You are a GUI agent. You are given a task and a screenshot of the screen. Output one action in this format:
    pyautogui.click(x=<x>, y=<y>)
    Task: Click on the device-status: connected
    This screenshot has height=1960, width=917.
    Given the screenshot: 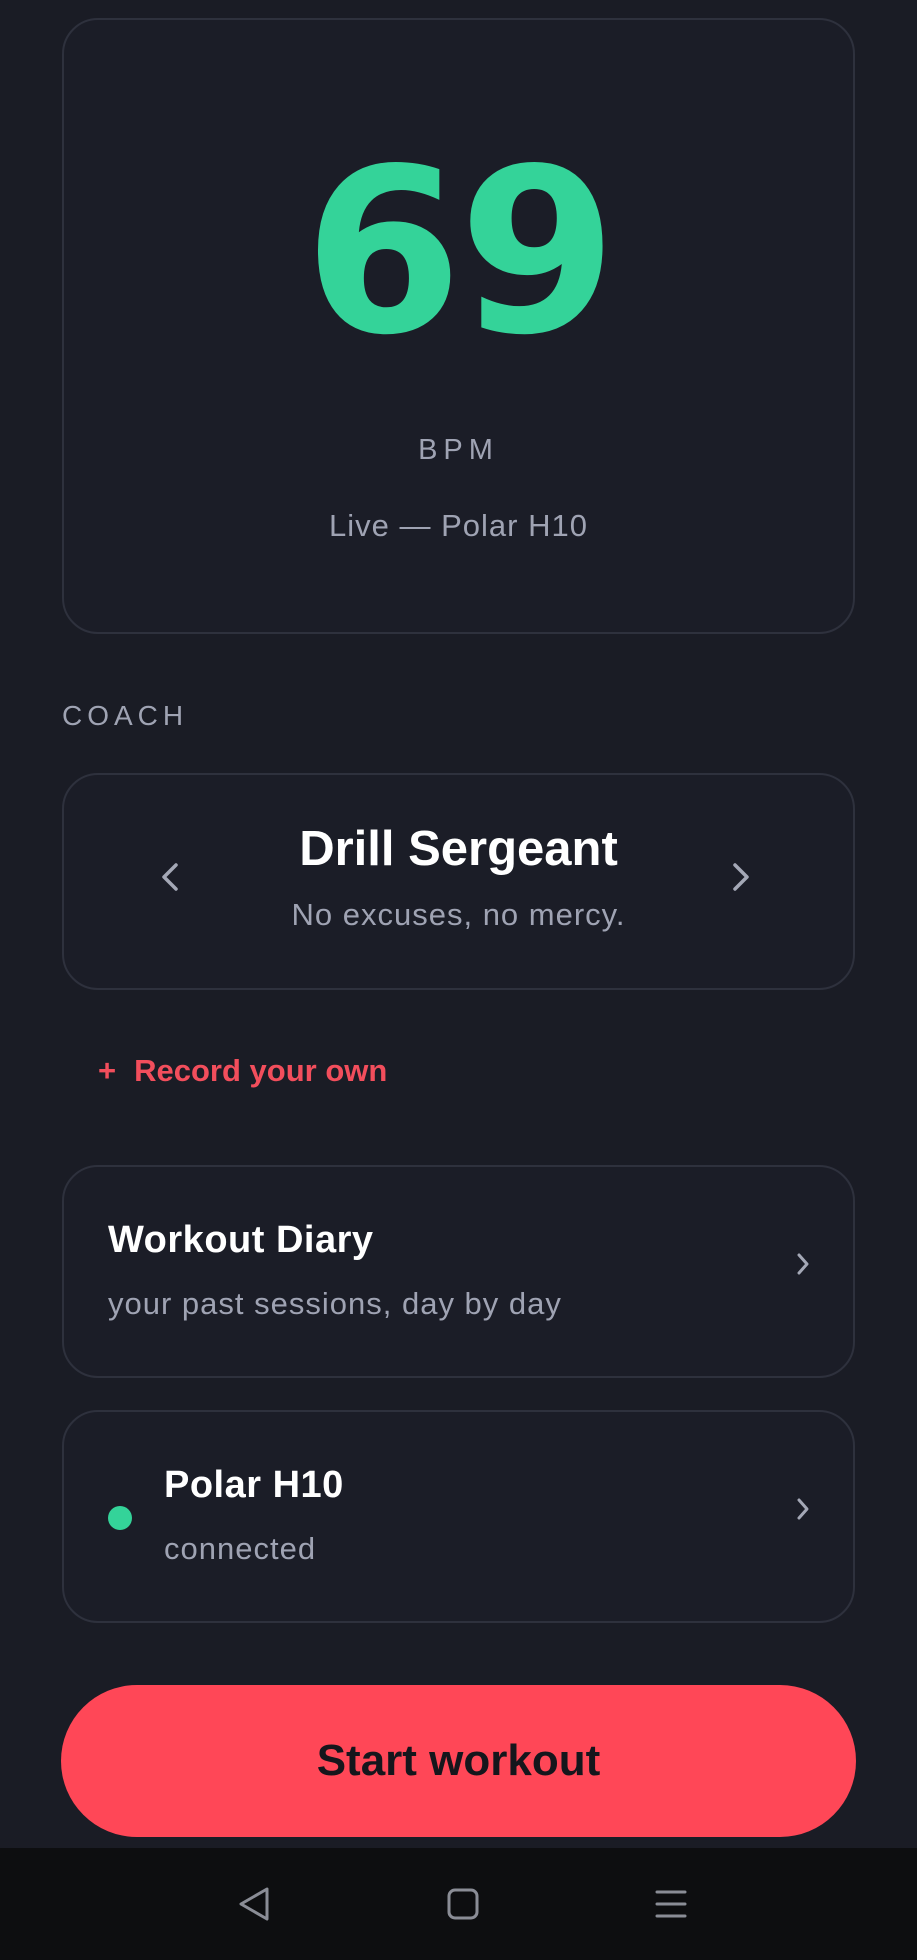 What is the action you would take?
    pyautogui.click(x=240, y=1548)
    